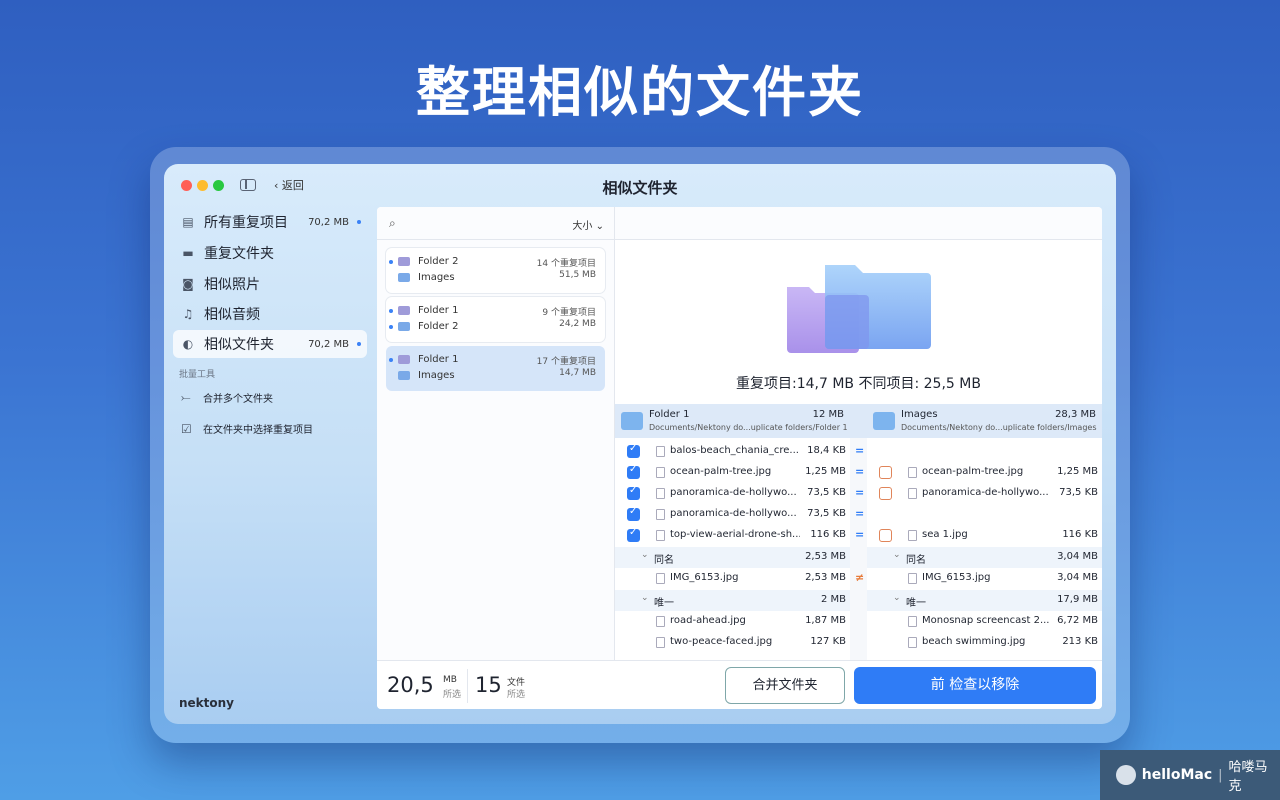 Image resolution: width=1280 pixels, height=800 pixels. Describe the element at coordinates (207, 703) in the screenshot. I see `nektony-logo: nektony` at that location.